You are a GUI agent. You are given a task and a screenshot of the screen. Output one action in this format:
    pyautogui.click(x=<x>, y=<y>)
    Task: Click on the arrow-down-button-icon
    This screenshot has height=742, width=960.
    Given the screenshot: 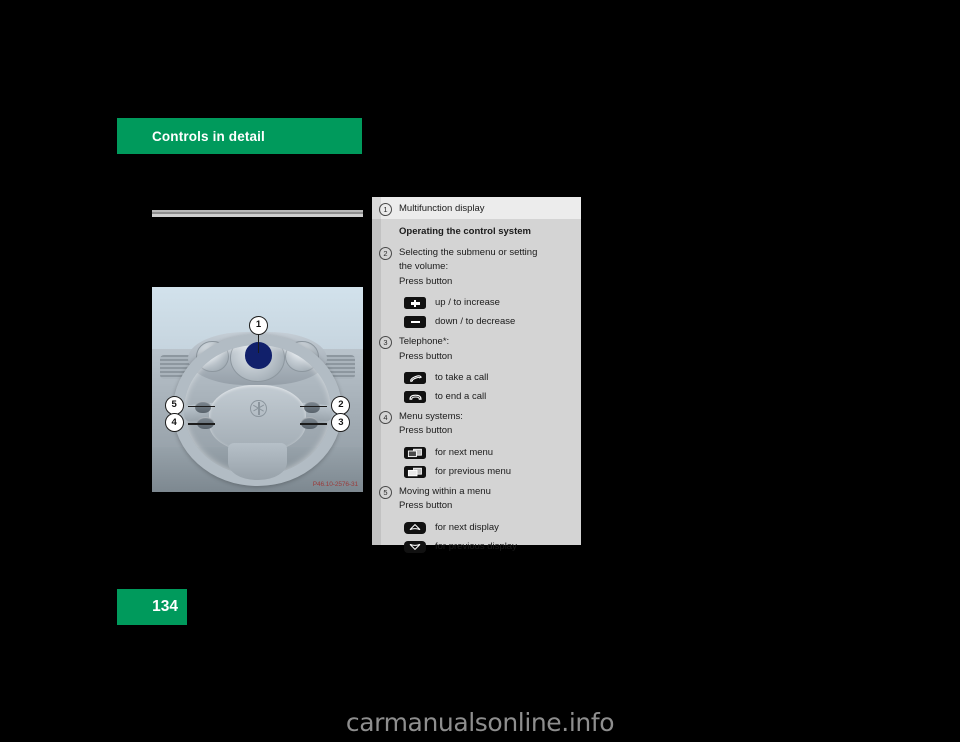 What is the action you would take?
    pyautogui.click(x=415, y=546)
    